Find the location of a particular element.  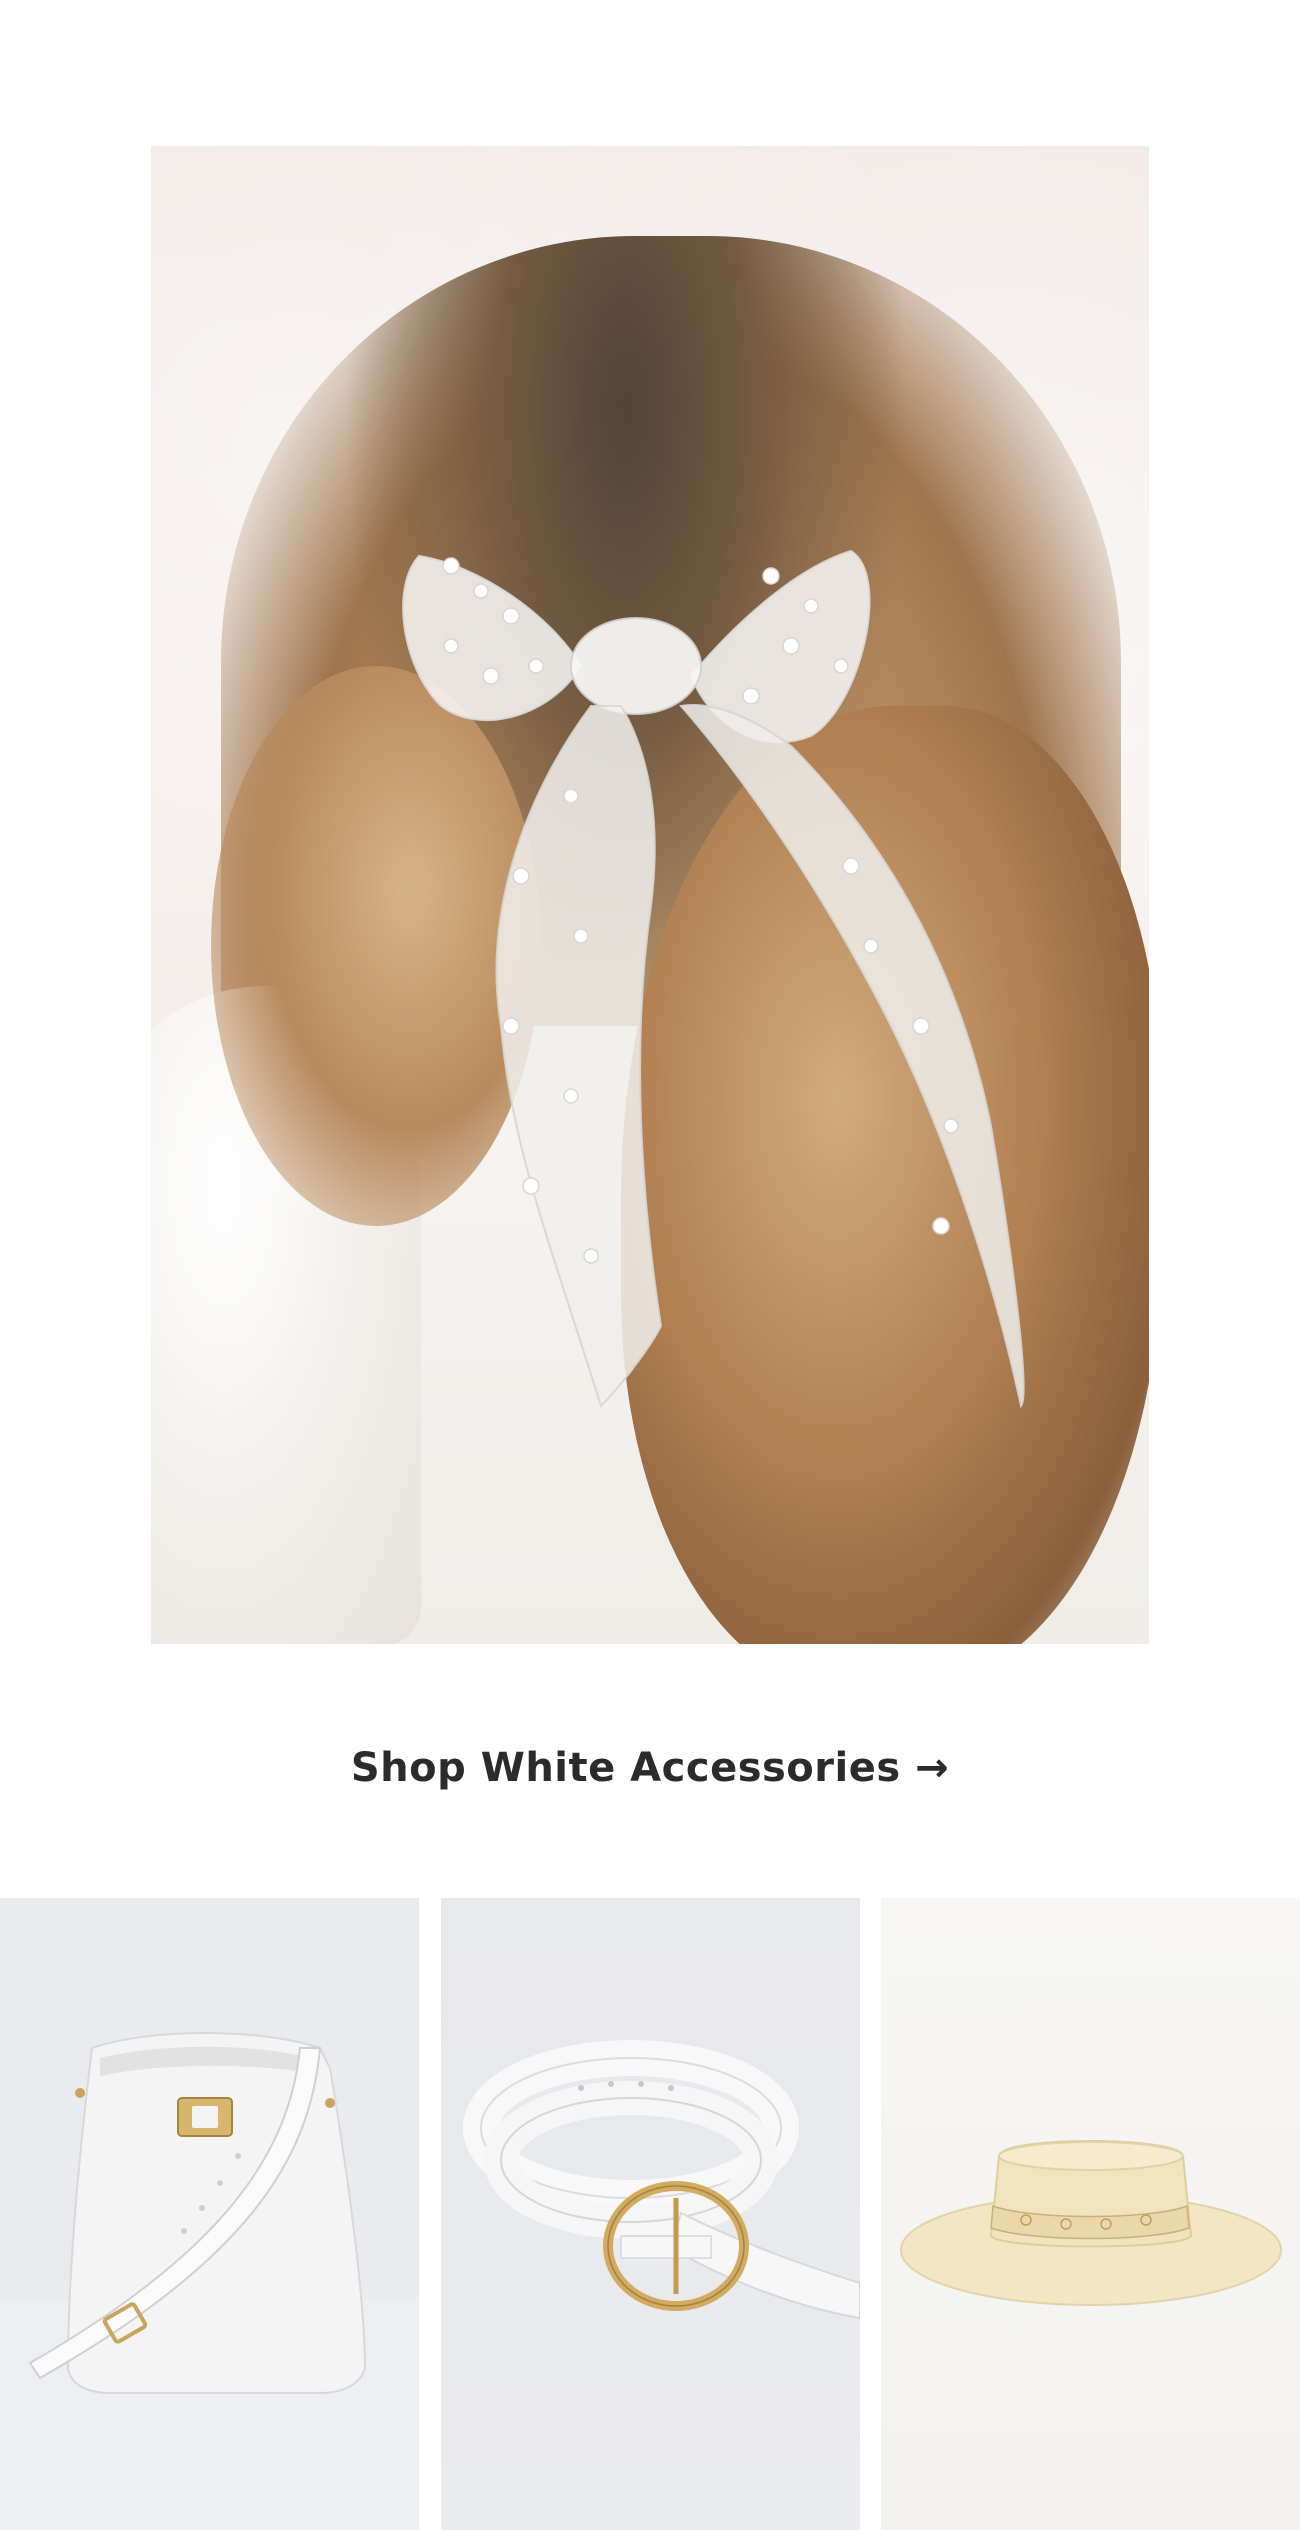

product-tile-bag is located at coordinates (209, 2214).